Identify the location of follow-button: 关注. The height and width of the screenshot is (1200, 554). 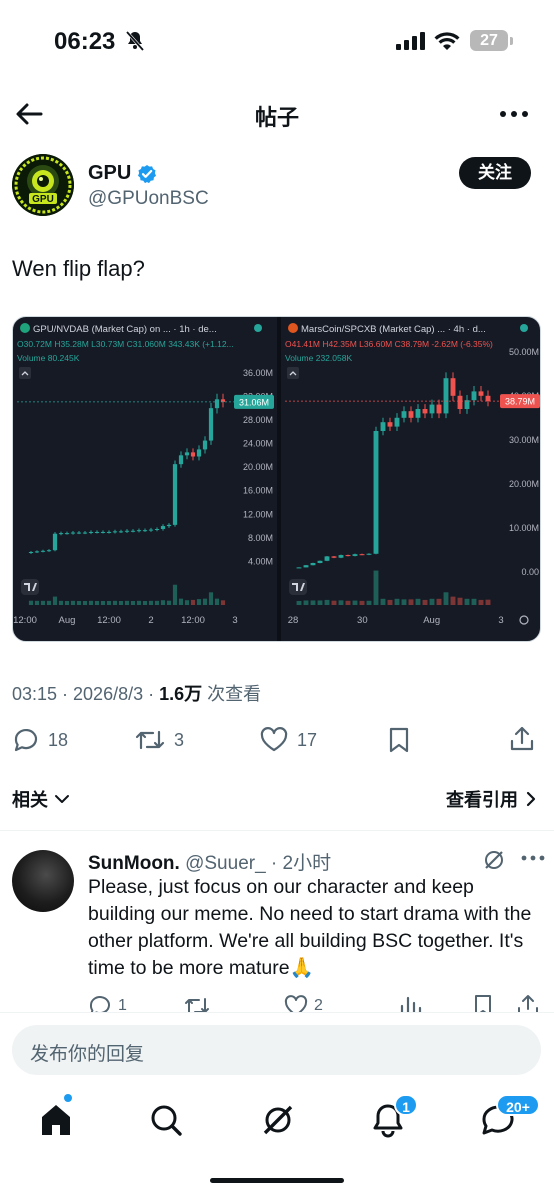
(495, 173).